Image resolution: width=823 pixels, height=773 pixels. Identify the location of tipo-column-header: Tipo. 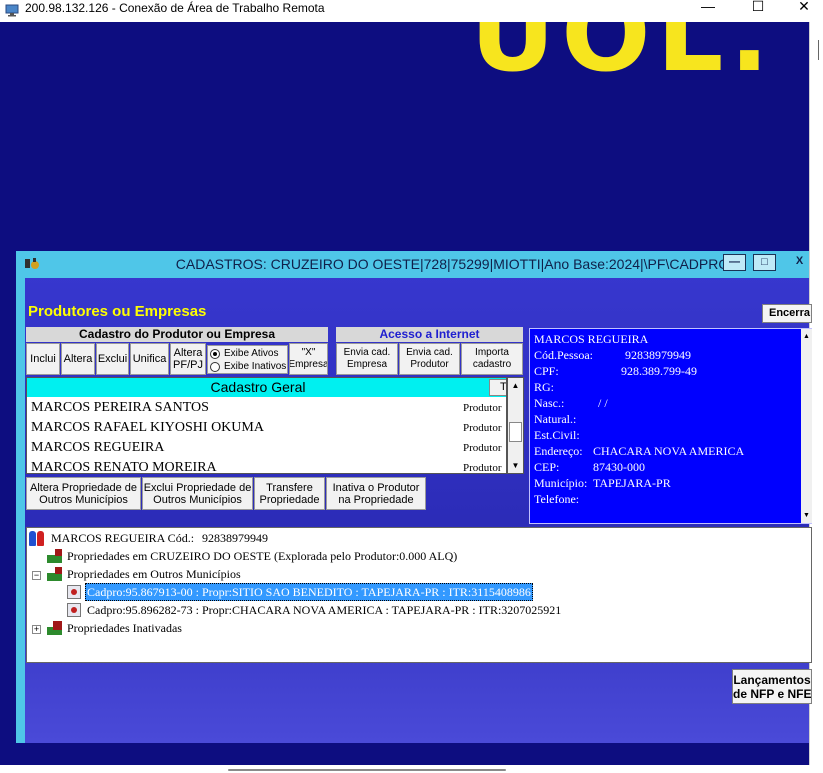
(497, 387).